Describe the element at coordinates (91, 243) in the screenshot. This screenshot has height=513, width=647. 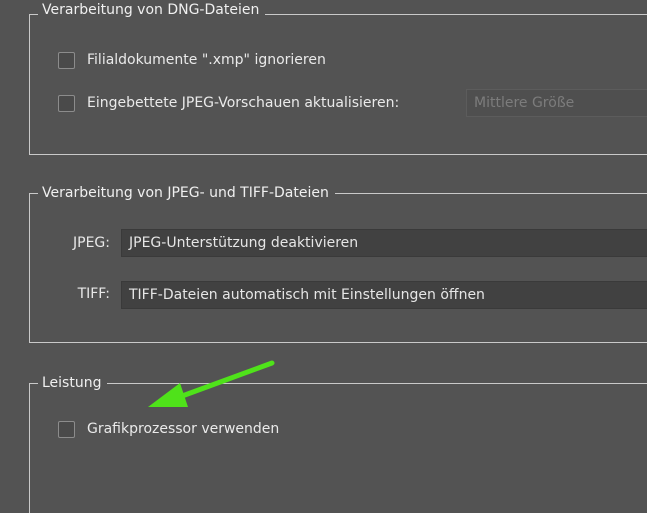
I see `jpeg-label: JPEG:` at that location.